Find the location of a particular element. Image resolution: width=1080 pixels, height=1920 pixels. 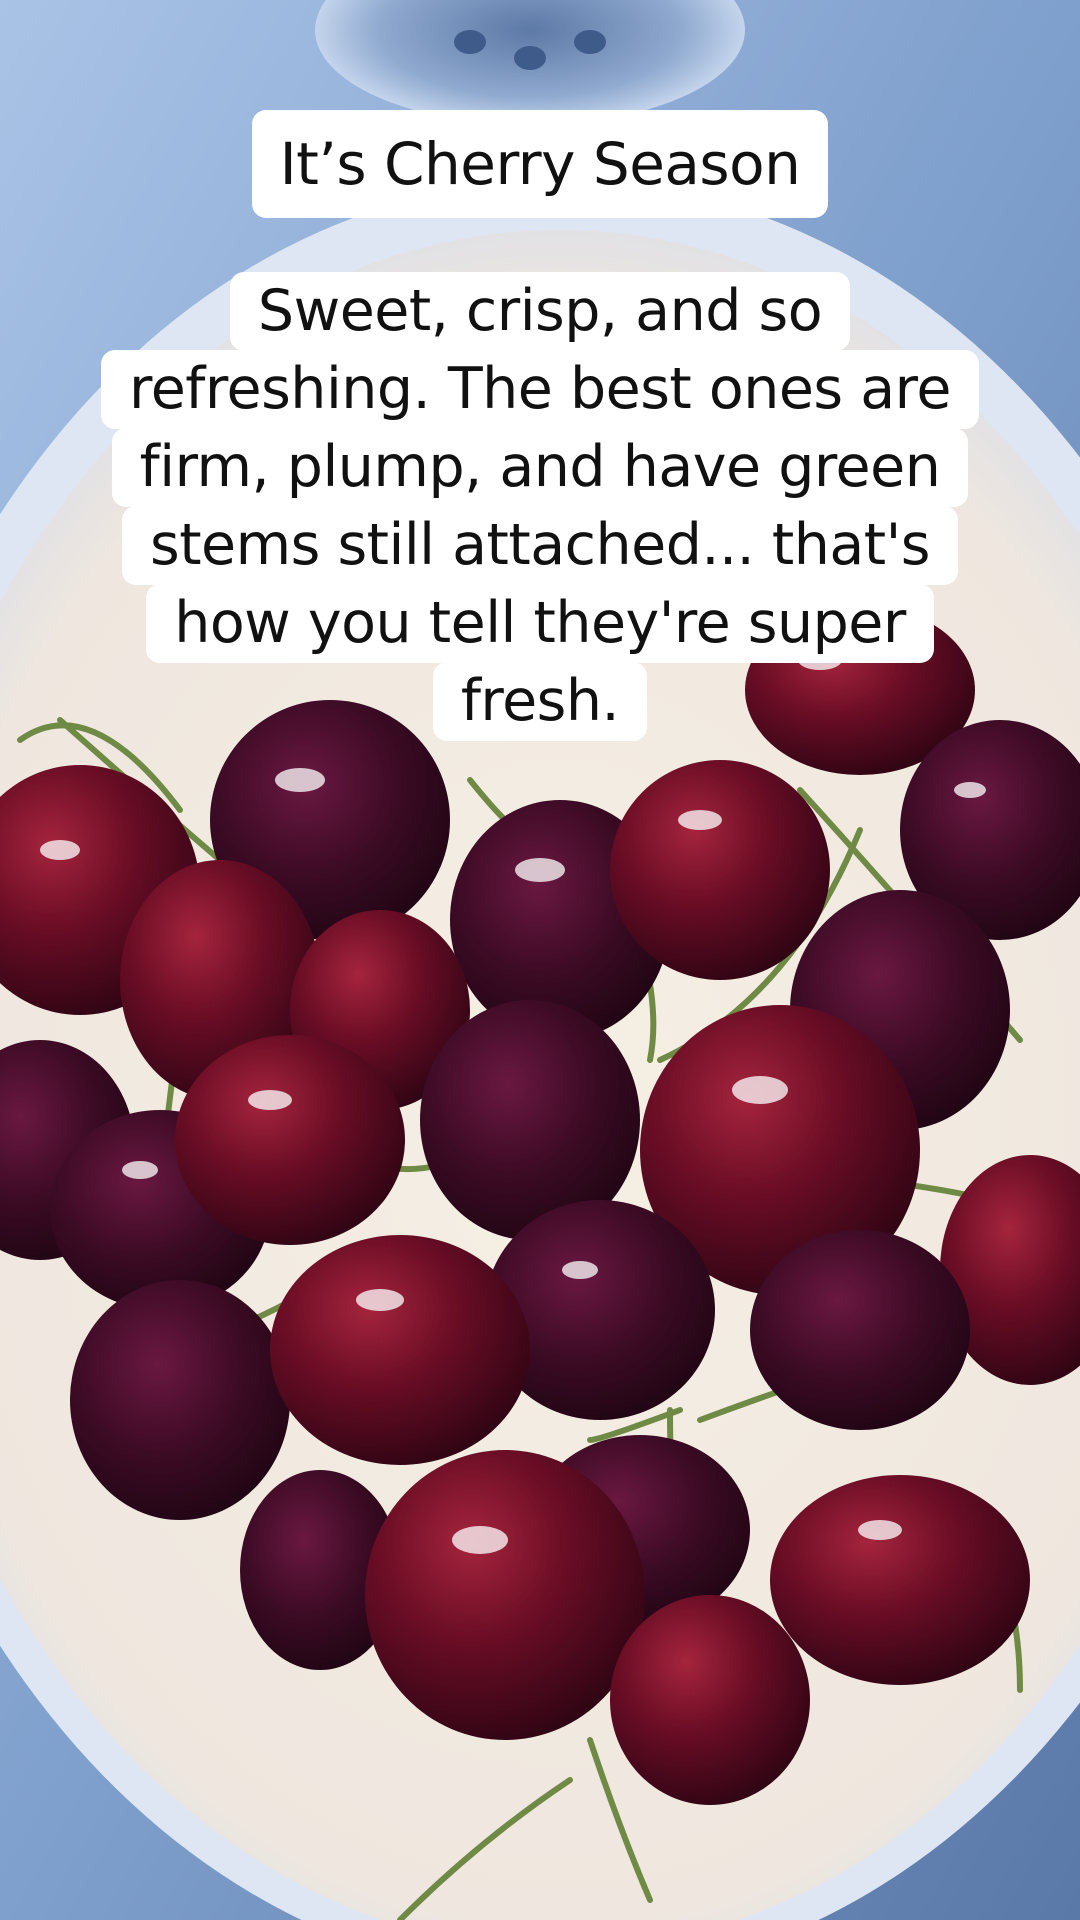

caption-line: how you tell they're super is located at coordinates (540, 623).